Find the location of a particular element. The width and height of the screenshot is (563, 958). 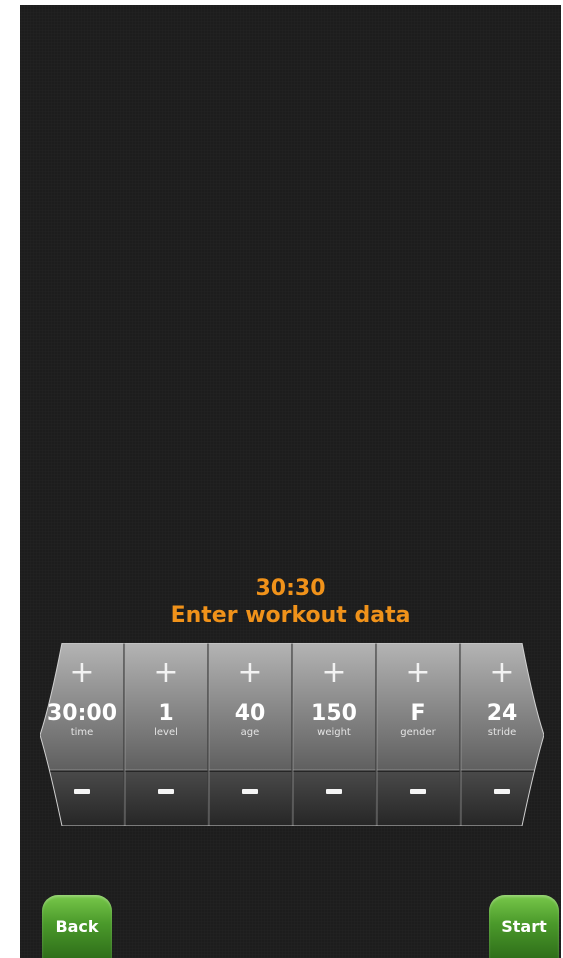

age-value: 40 is located at coordinates (250, 713).